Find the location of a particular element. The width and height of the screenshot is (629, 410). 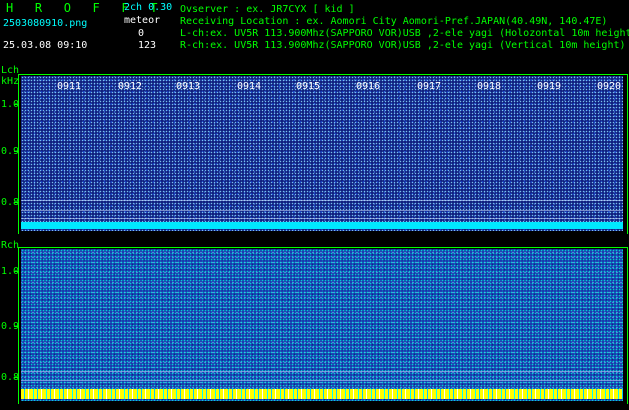

time-label: 0911 is located at coordinates (69, 86).